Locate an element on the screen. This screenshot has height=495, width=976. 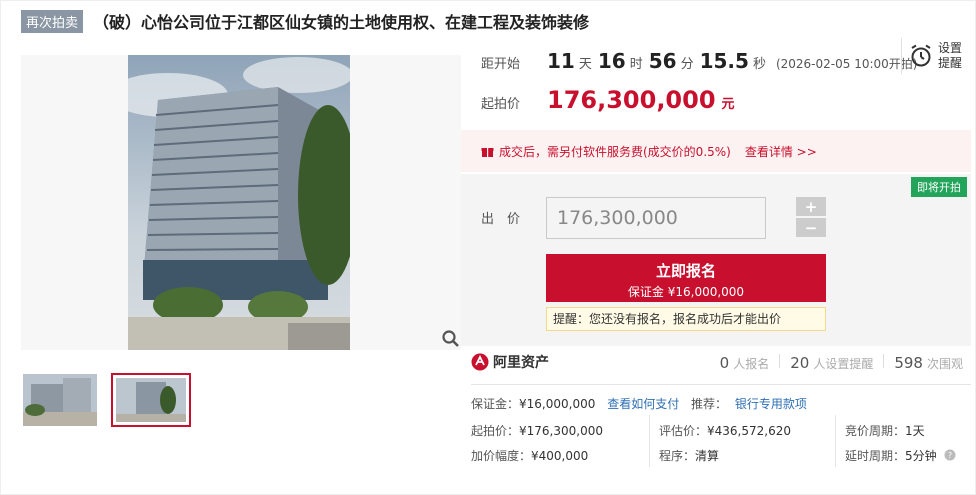
reauction-badge: 再次拍卖 is located at coordinates (52, 21).